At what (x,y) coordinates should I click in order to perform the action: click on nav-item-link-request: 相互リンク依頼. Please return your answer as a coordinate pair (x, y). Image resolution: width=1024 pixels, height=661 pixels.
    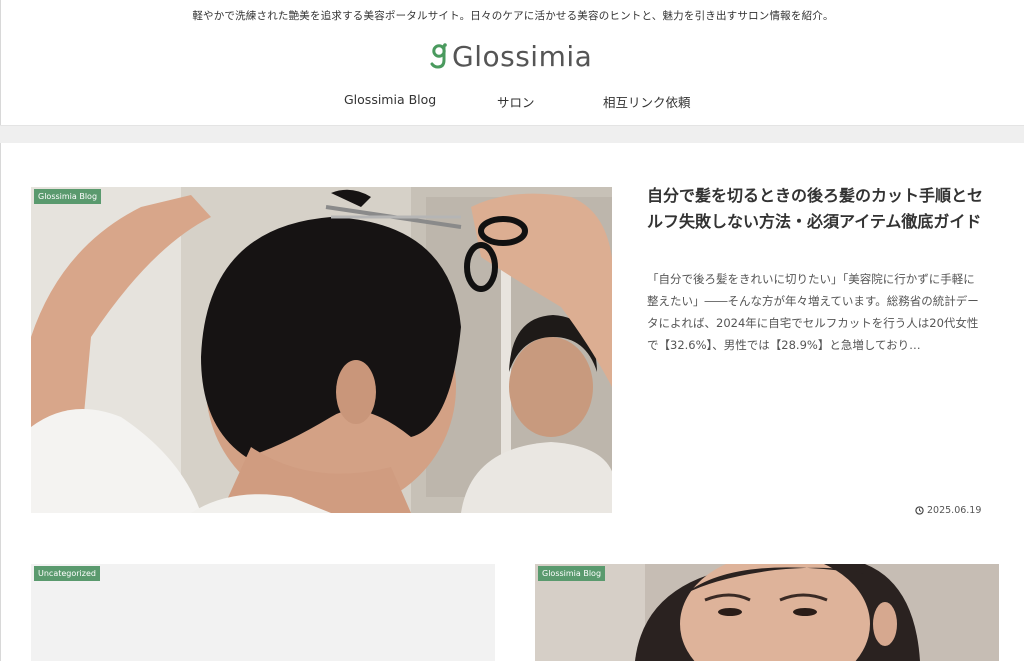
    Looking at the image, I should click on (647, 101).